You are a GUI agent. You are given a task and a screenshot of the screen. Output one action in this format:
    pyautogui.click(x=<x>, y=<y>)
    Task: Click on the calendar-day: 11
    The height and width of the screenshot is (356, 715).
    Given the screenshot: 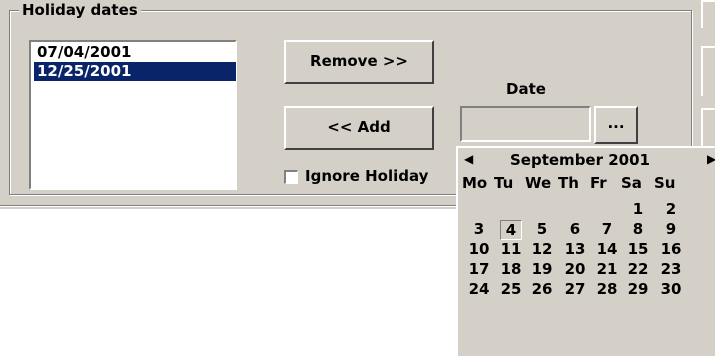 What is the action you would take?
    pyautogui.click(x=511, y=250)
    